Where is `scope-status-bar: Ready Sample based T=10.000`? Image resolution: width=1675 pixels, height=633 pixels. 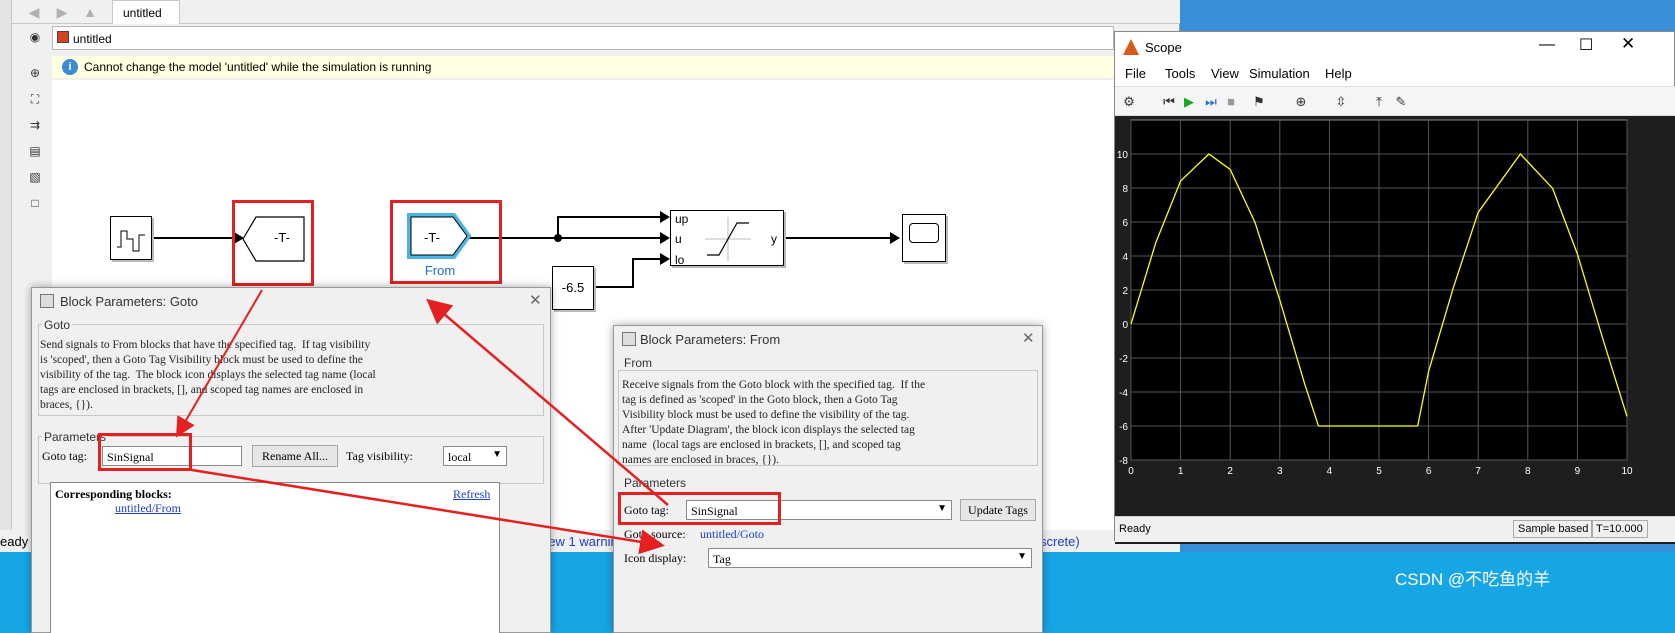 scope-status-bar: Ready Sample based T=10.000 is located at coordinates (1395, 529).